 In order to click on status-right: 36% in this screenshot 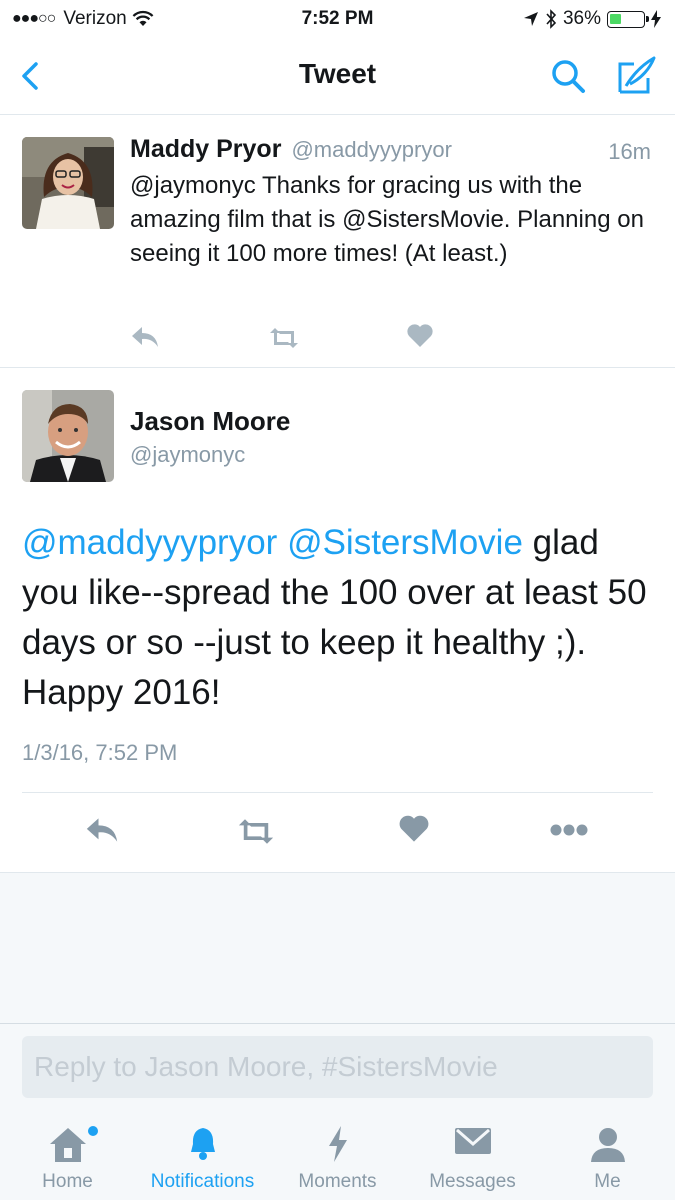, I will do `click(592, 19)`.